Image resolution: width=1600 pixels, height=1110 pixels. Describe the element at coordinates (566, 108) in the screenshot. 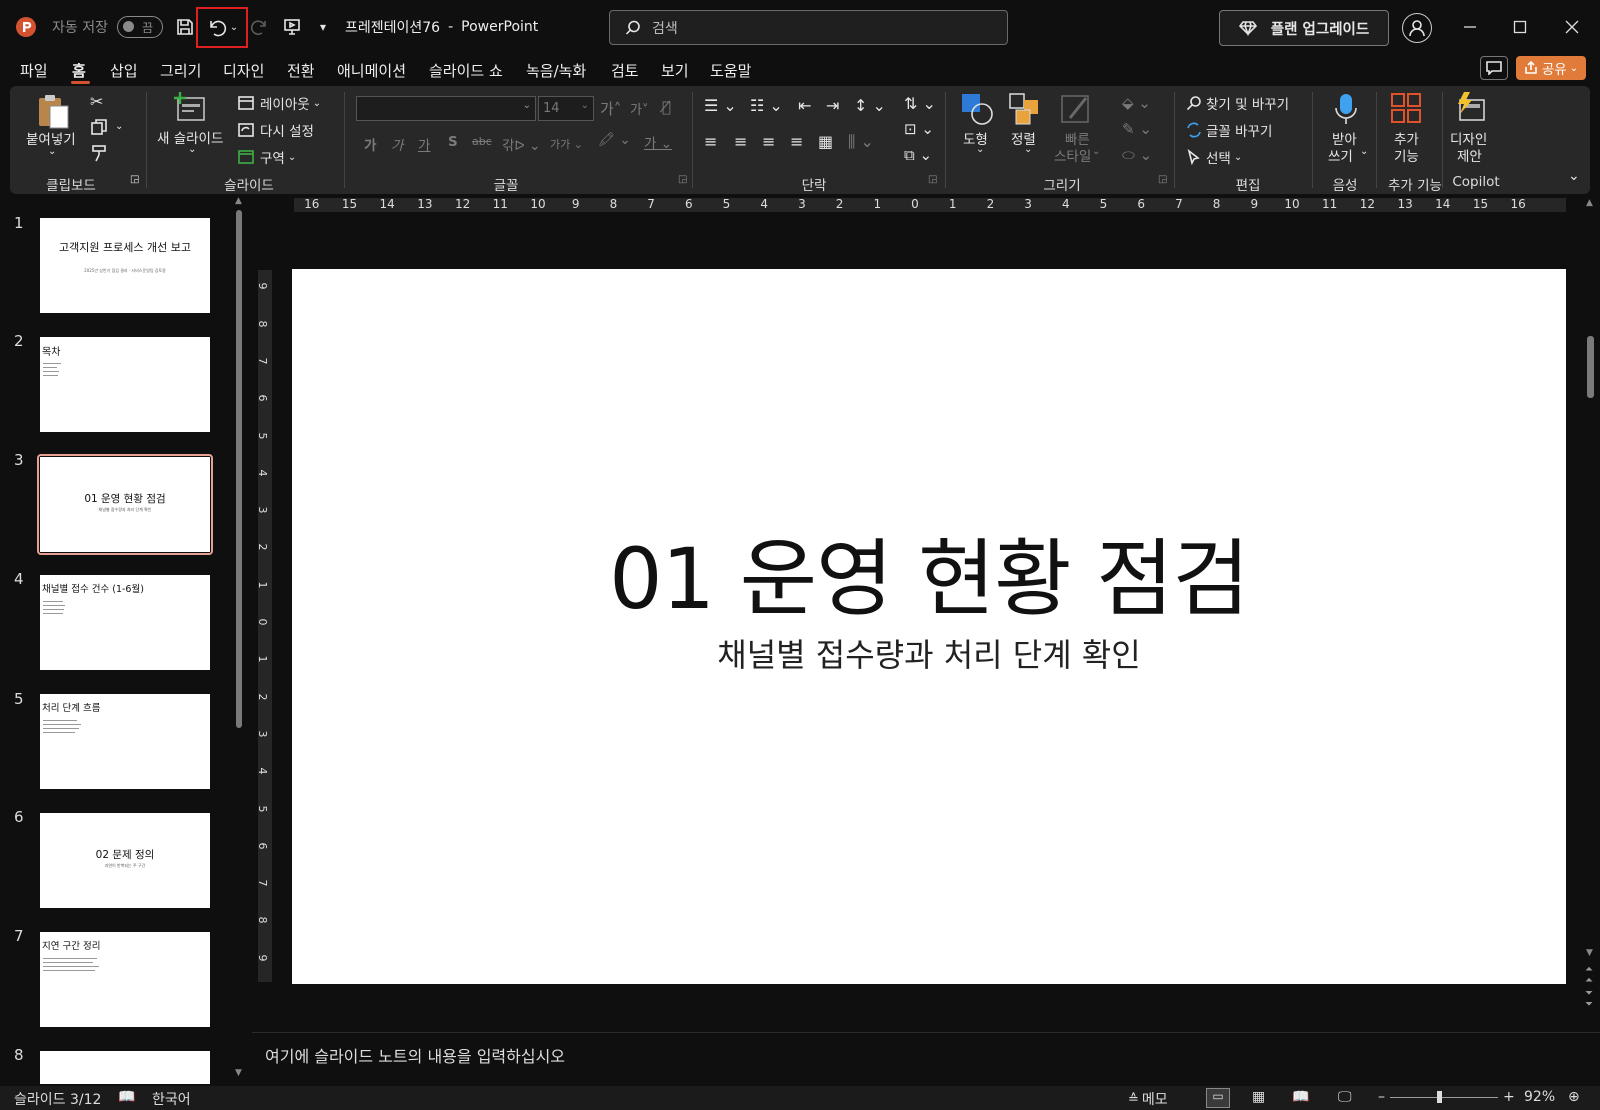

I see `font-size-combo: 14 ⌄` at that location.